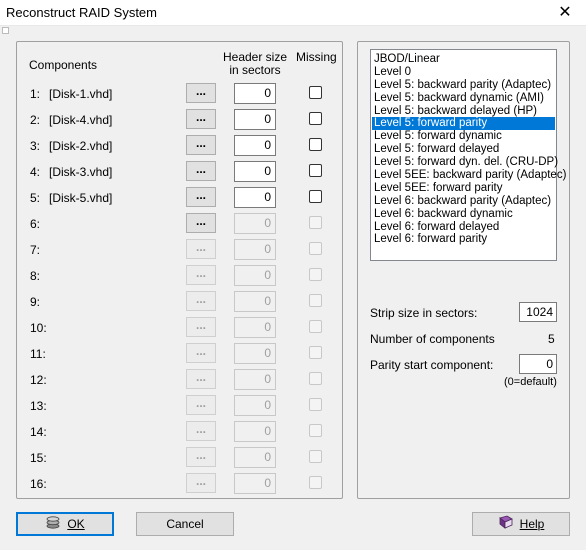 The height and width of the screenshot is (550, 586). What do you see at coordinates (463, 111) in the screenshot?
I see `raid-type-option: Level 5: backward delayed (HP)` at bounding box center [463, 111].